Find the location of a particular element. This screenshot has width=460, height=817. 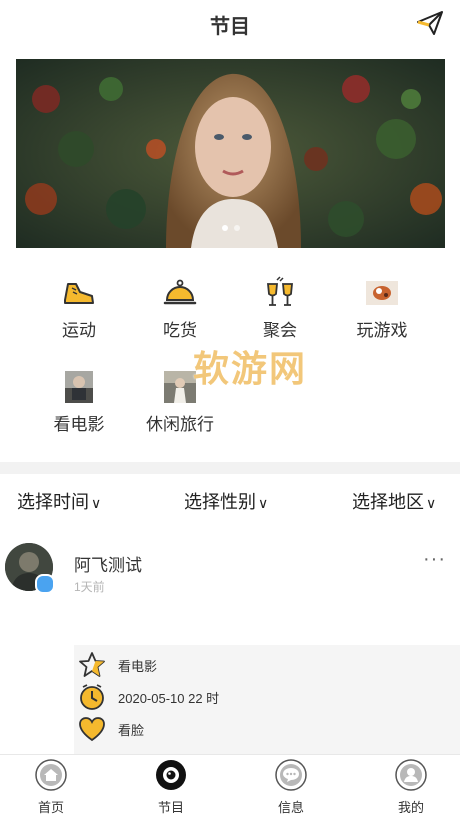

tab-label: 首页 is located at coordinates (50, 807).